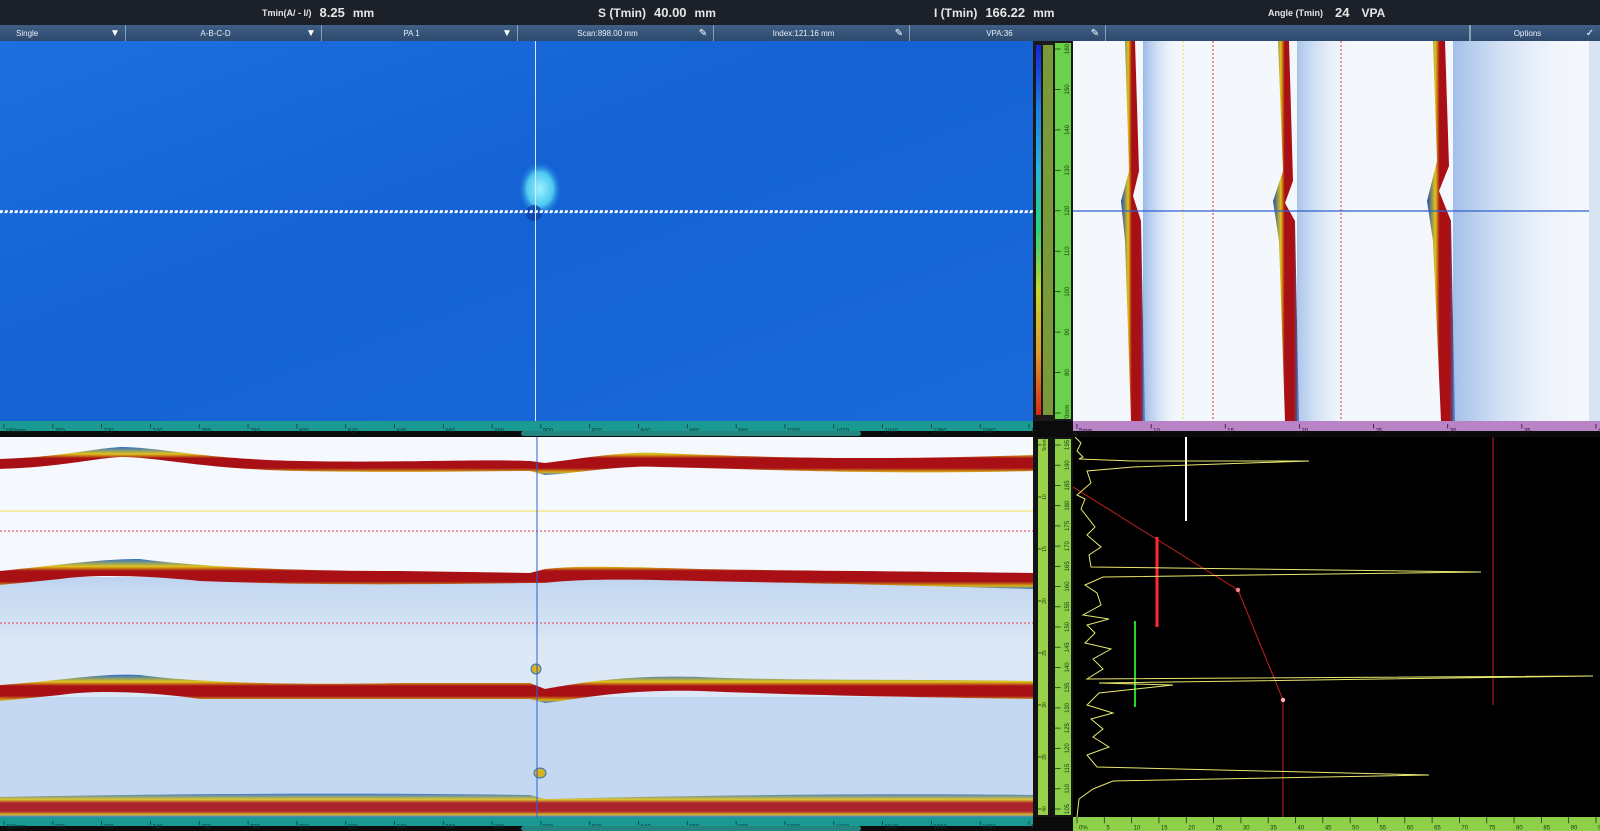 The image size is (1600, 831). Describe the element at coordinates (607, 33) in the screenshot. I see `scan-position-label: Scan:898.00 mm` at that location.